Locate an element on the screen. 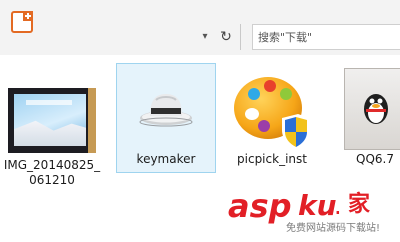 Image resolution: width=400 pixels, height=242 pixels. watermark-domain: ku is located at coordinates (317, 205).